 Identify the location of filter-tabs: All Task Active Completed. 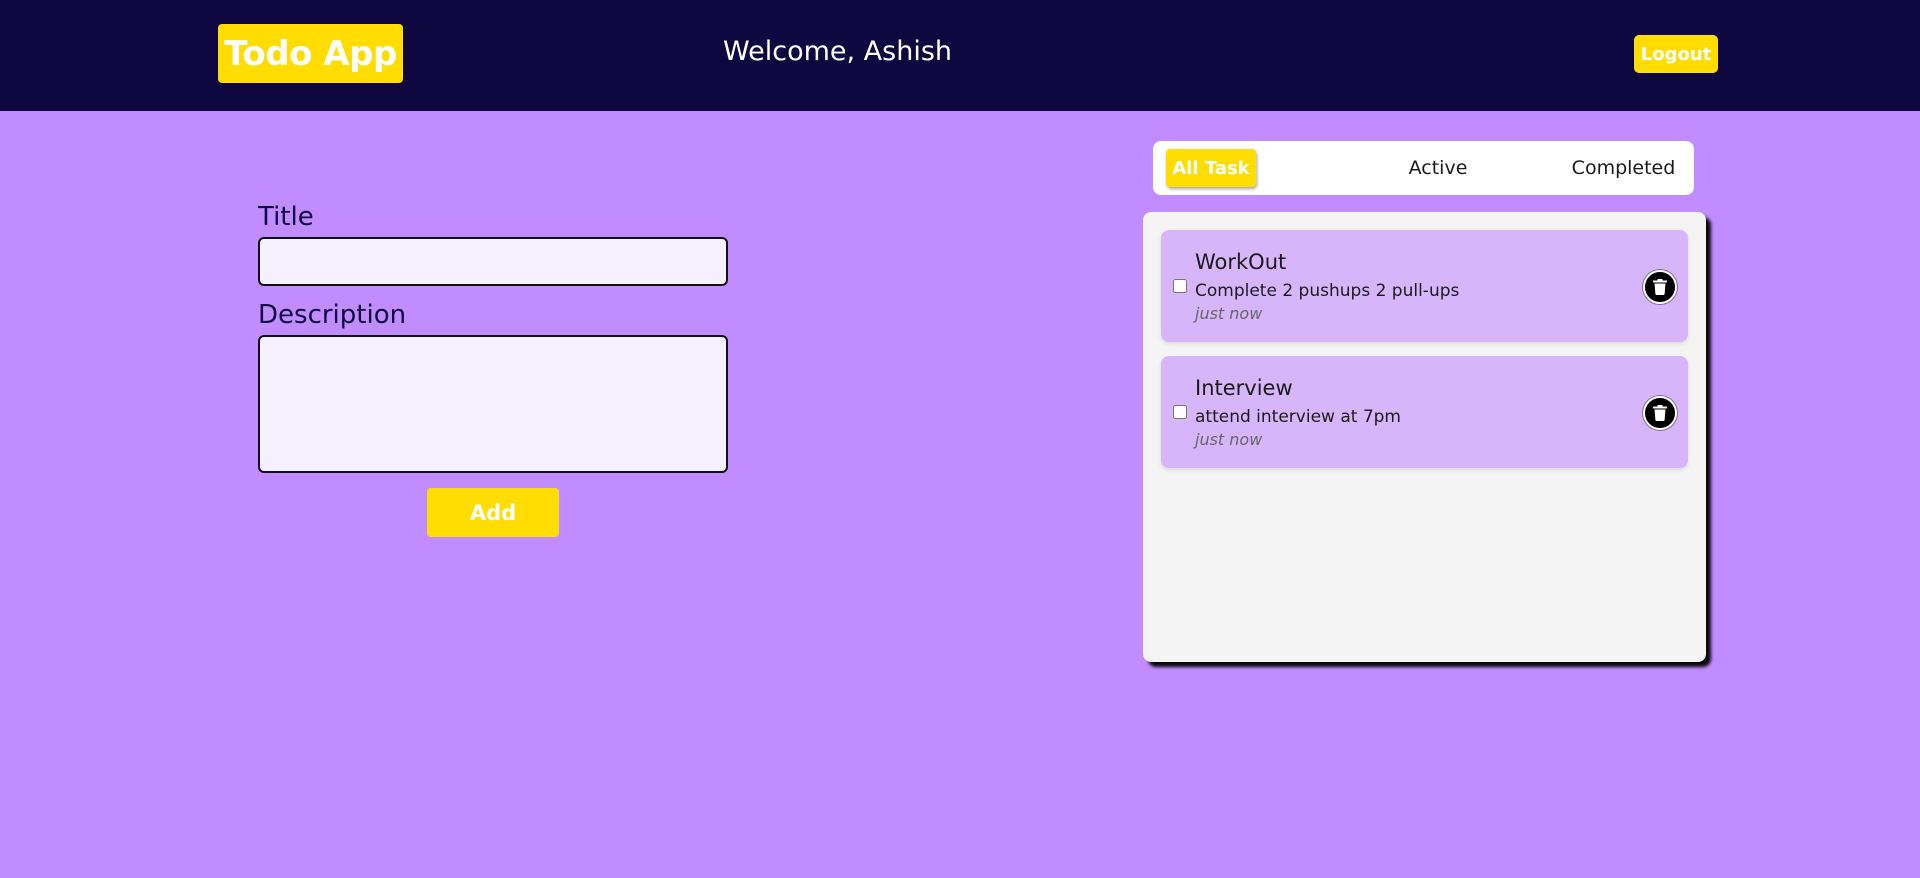
(1423, 168).